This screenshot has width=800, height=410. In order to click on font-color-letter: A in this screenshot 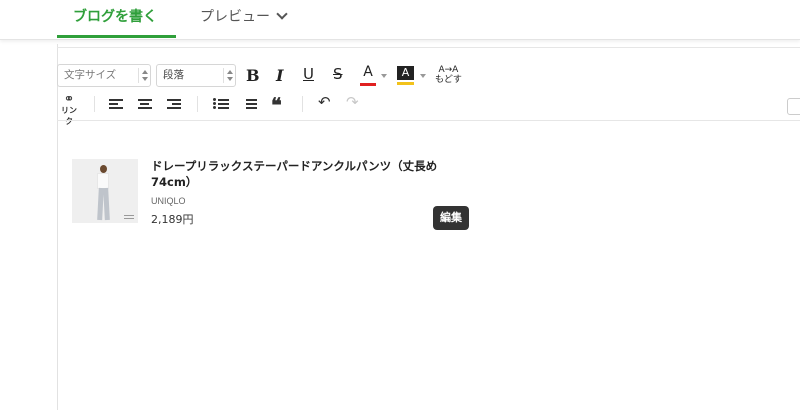, I will do `click(368, 72)`.